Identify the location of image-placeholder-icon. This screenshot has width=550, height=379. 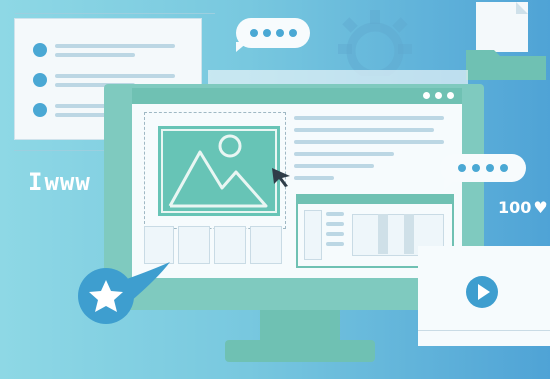
(219, 171).